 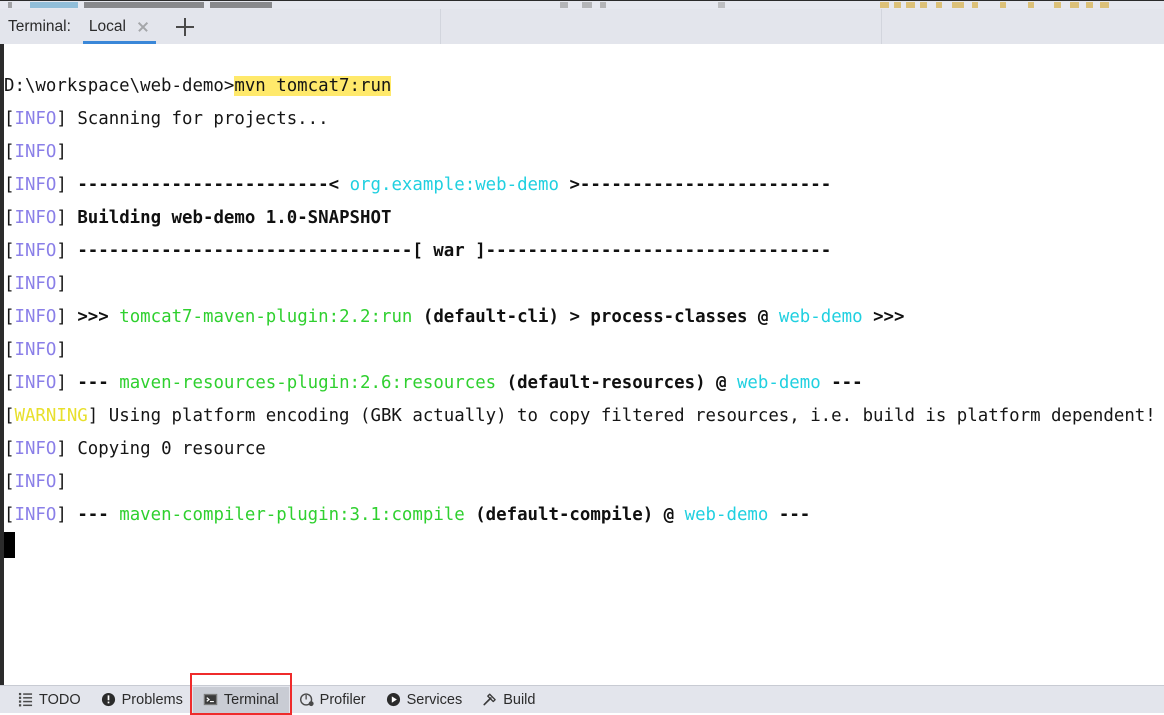 What do you see at coordinates (584, 548) in the screenshot?
I see `terminal-cursor-line` at bounding box center [584, 548].